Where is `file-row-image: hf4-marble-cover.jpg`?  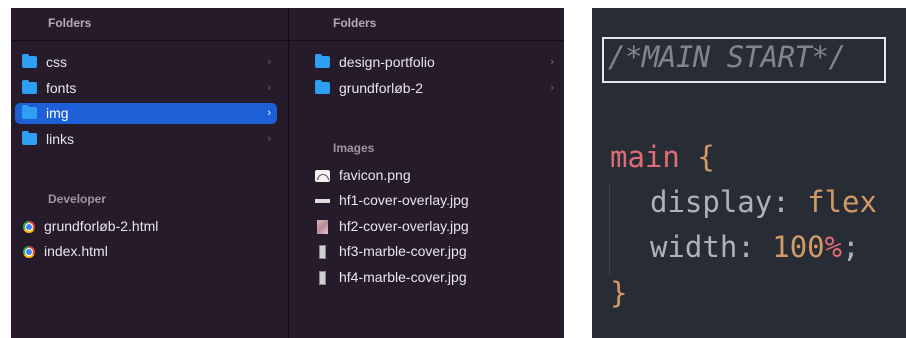 file-row-image: hf4-marble-cover.jpg is located at coordinates (426, 277).